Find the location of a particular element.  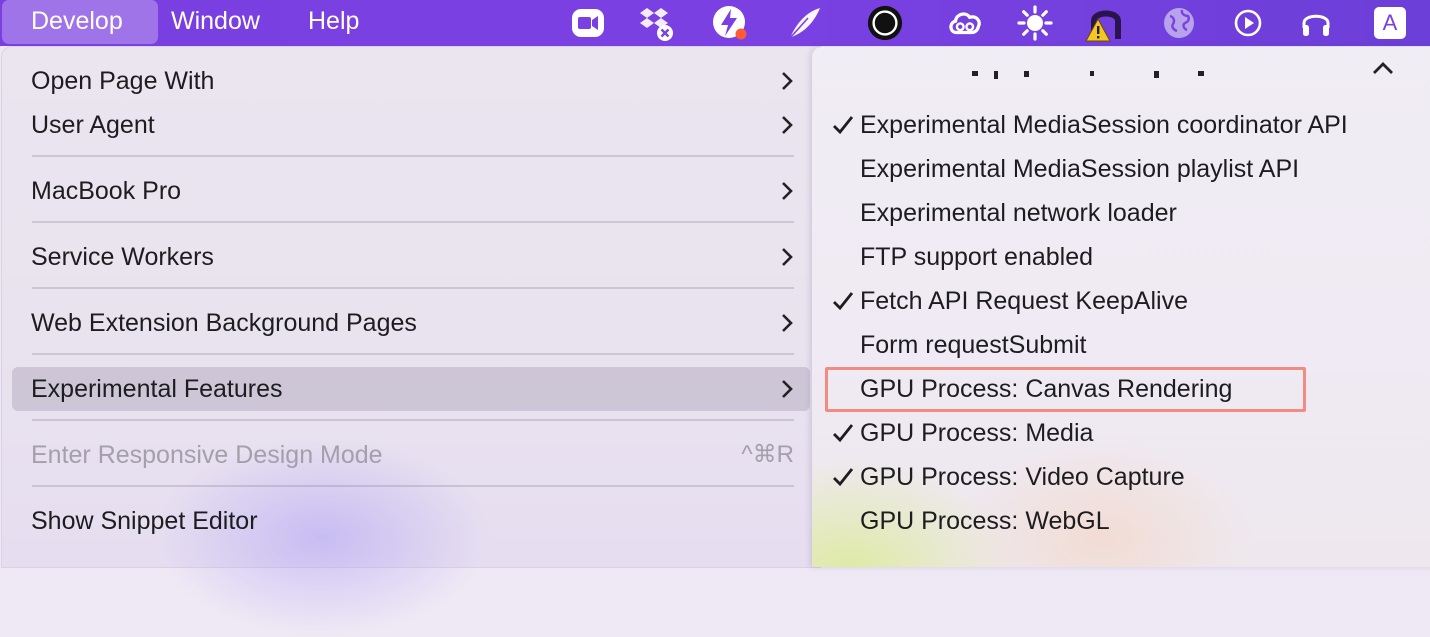

scroll-up-chevron-icon is located at coordinates (1383, 68).